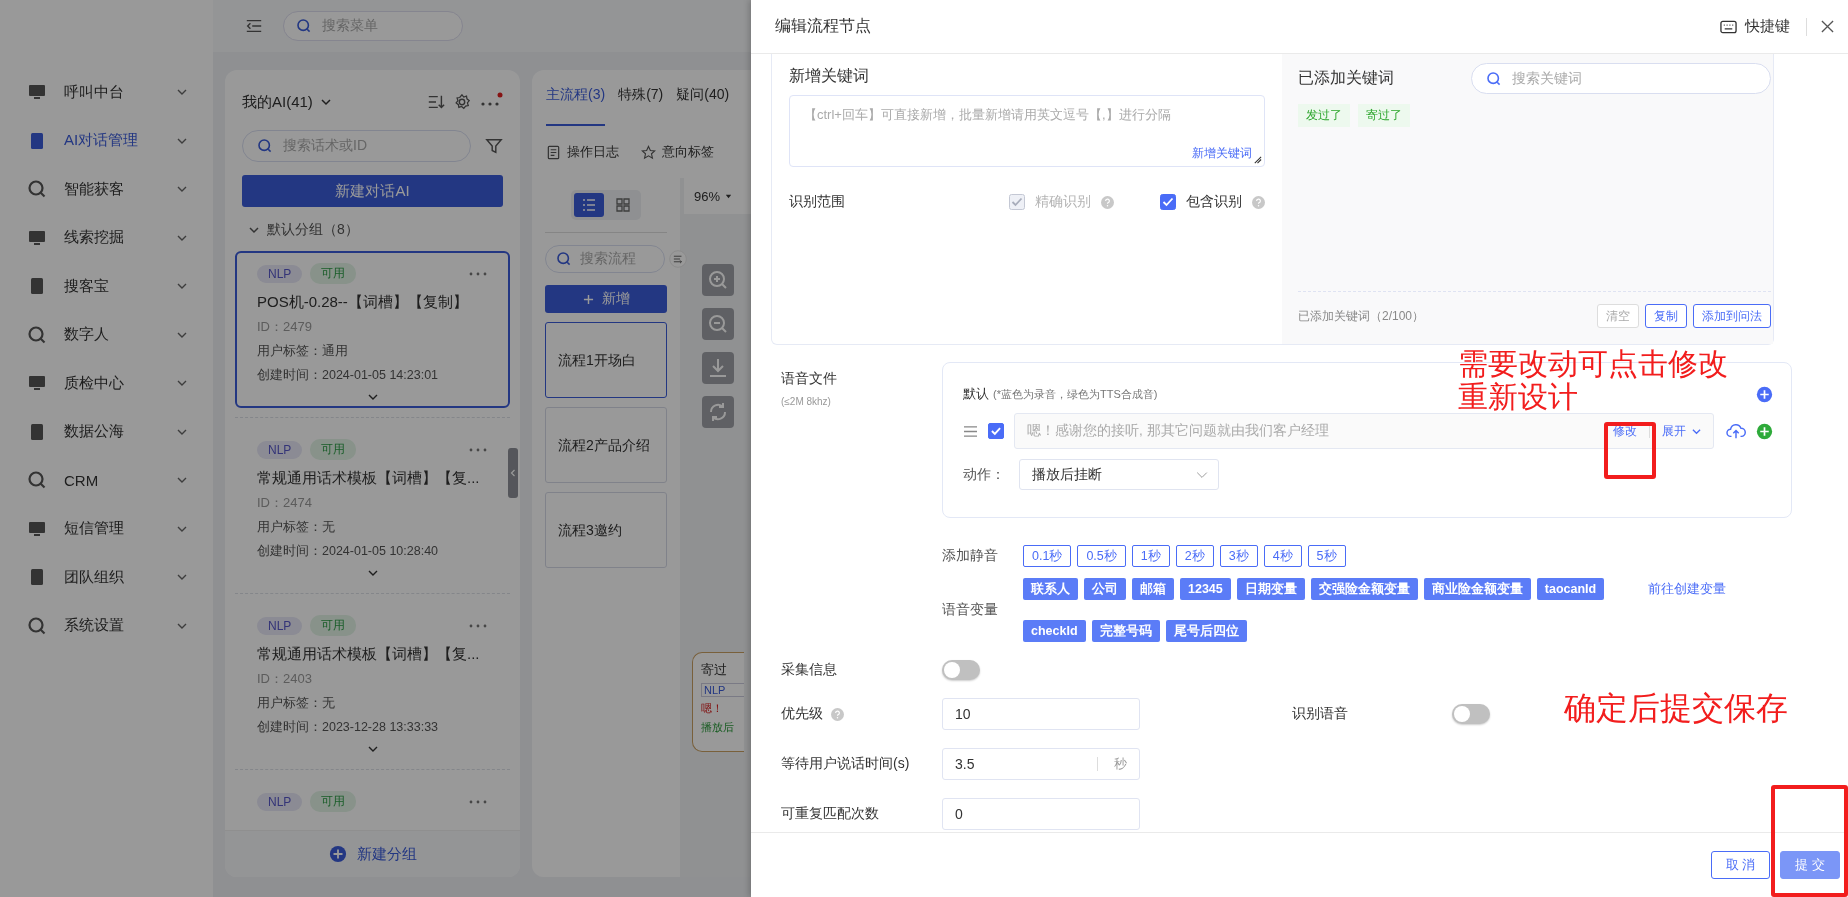  Describe the element at coordinates (1736, 431) in the screenshot. I see `cloud-upload-icon` at that location.